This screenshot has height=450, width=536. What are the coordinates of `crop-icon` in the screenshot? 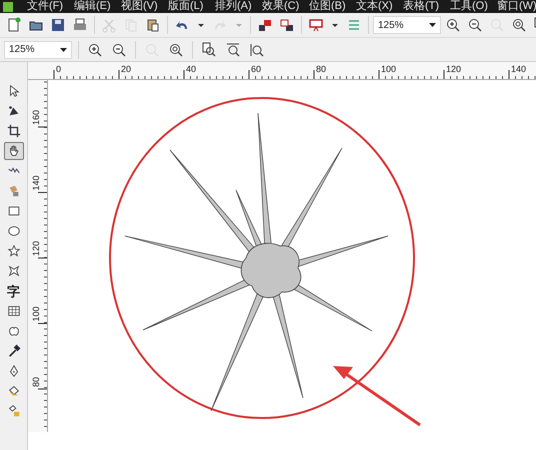 It's located at (13, 131).